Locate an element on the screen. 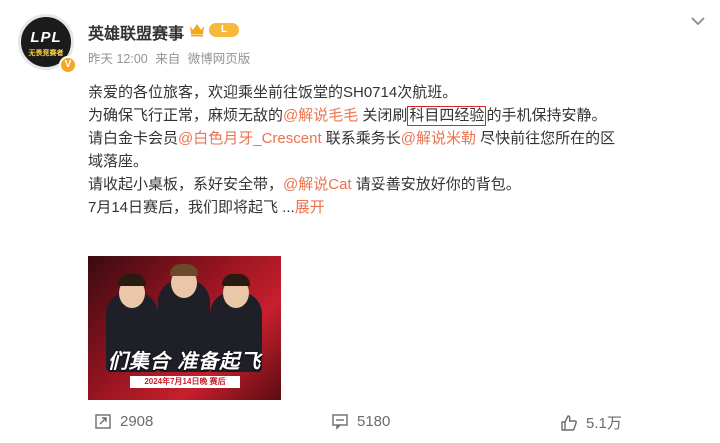 This screenshot has width=720, height=443. content-line: 亲爱的各位旅客，欢迎乘坐前往饭堂的SH0714次航班。 is located at coordinates (273, 92).